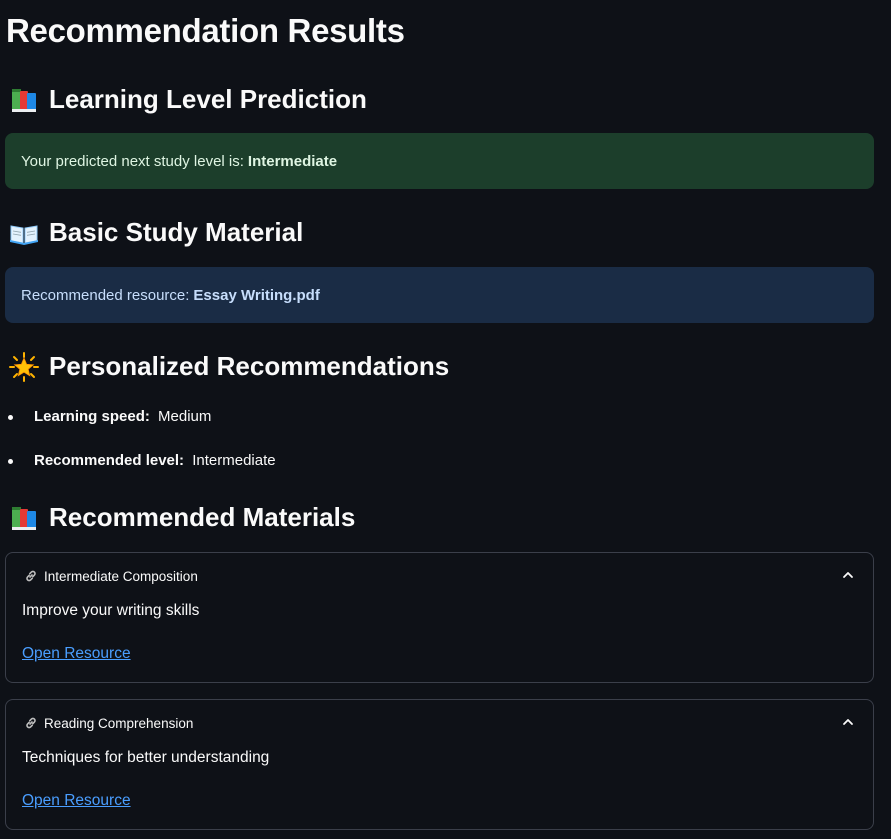  Describe the element at coordinates (132, 161) in the screenshot. I see `prediction-alert-text: Your predicted next study level is:` at that location.